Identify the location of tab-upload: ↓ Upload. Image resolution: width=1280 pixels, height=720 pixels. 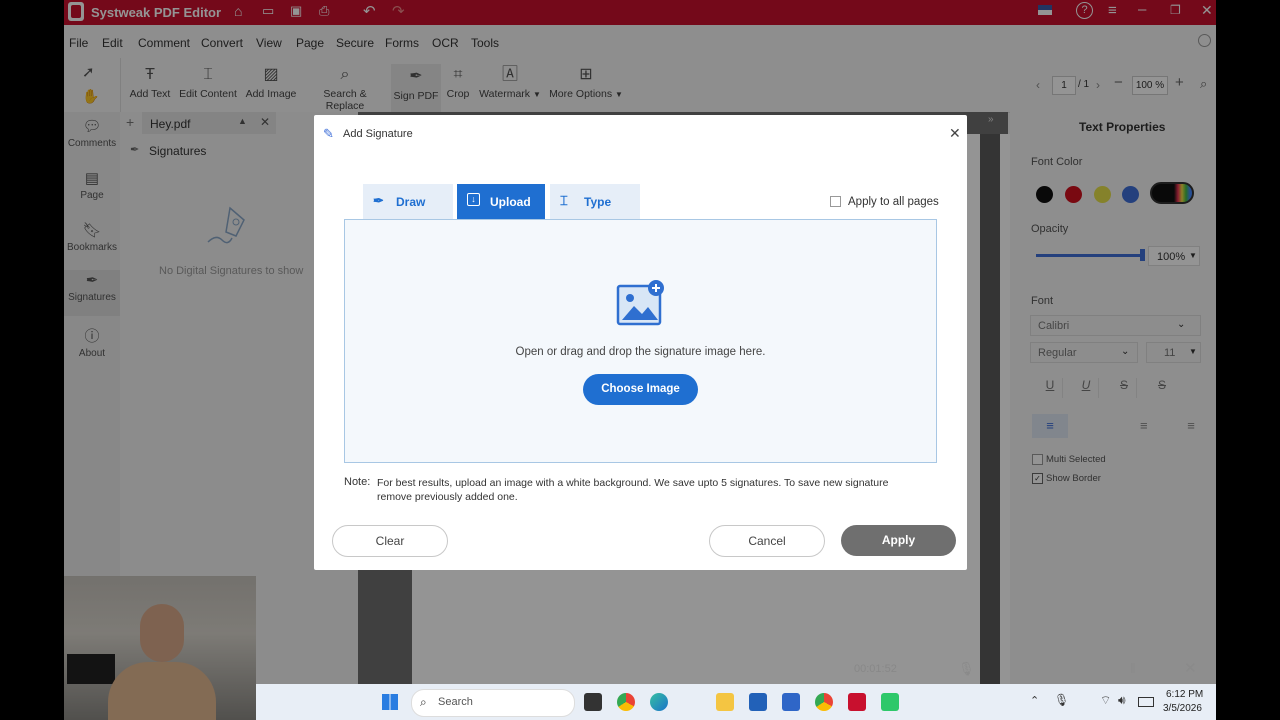
(501, 201).